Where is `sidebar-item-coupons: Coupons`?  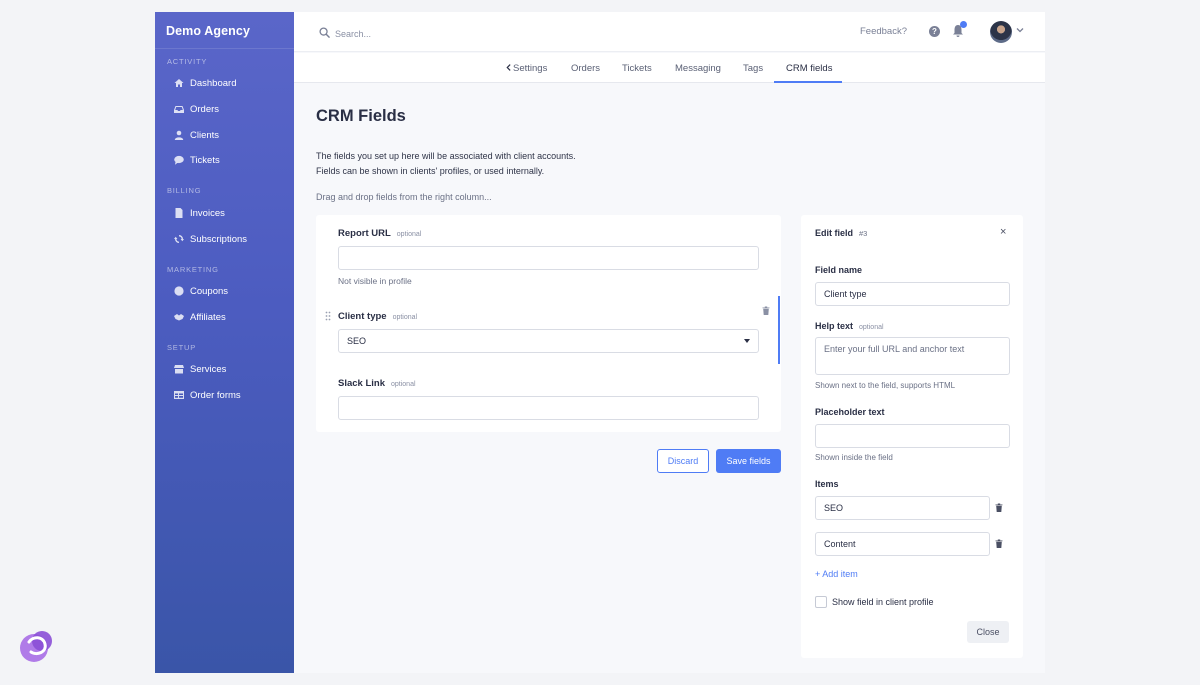
sidebar-item-coupons: Coupons is located at coordinates (201, 291).